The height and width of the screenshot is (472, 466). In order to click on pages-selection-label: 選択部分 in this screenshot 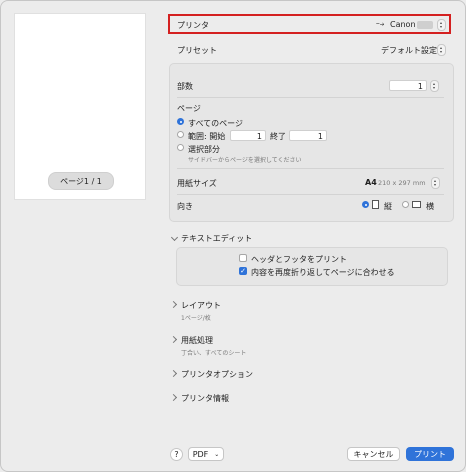, I will do `click(204, 149)`.